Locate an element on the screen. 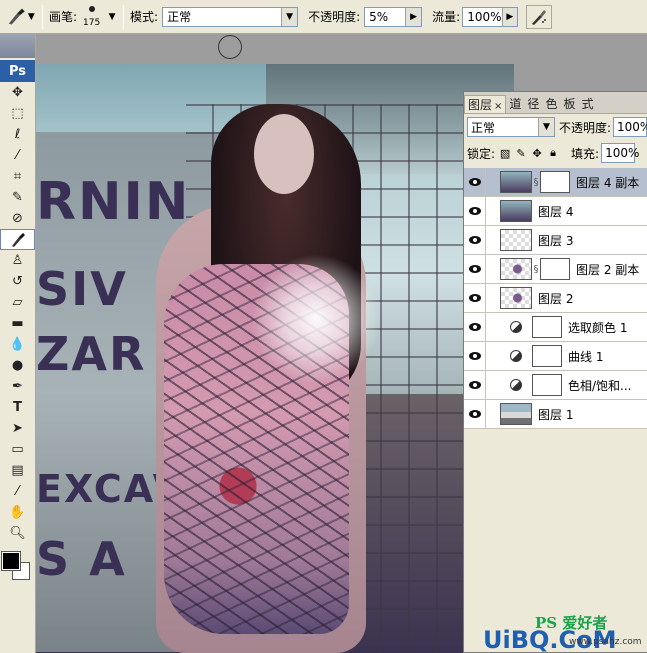 Image resolution: width=647 pixels, height=653 pixels. magic-wand-tool-icon: ⁄ is located at coordinates (17, 155).